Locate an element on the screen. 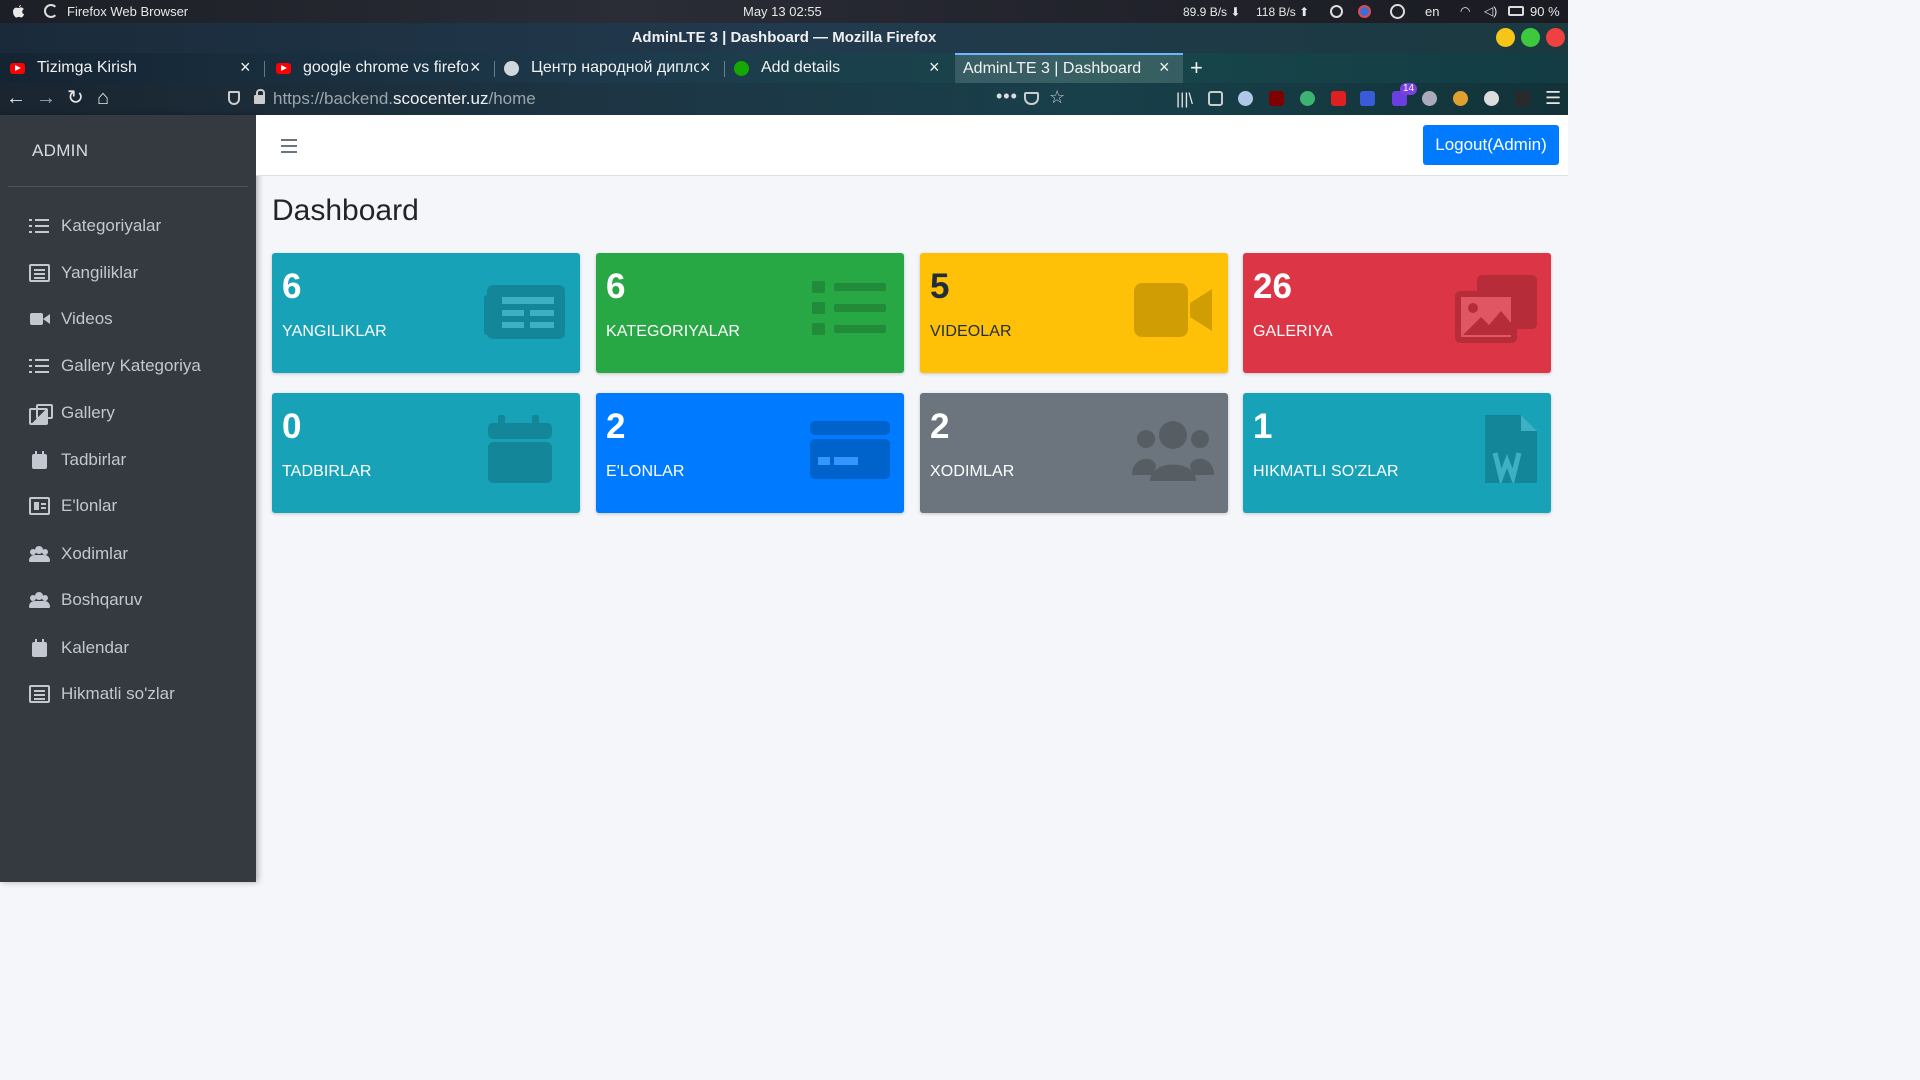  clock: May 13 02:55 is located at coordinates (782, 11).